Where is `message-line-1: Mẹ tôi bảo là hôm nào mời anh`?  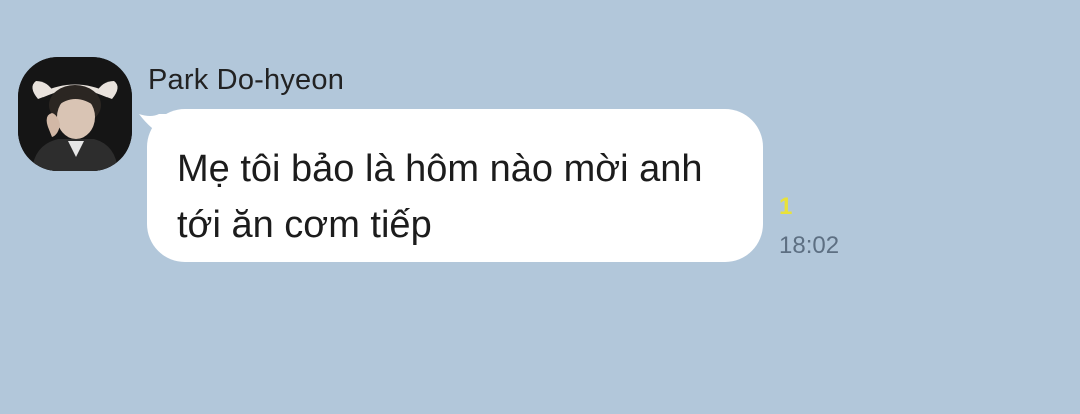 message-line-1: Mẹ tôi bảo là hôm nào mời anh is located at coordinates (440, 169).